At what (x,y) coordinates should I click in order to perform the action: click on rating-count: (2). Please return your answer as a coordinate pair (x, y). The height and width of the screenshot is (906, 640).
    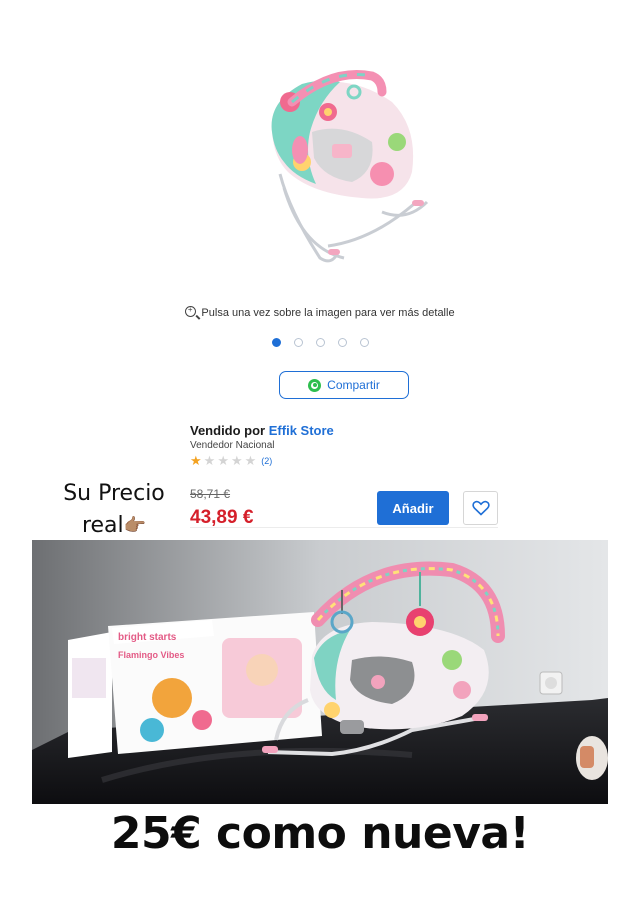
    Looking at the image, I should click on (266, 461).